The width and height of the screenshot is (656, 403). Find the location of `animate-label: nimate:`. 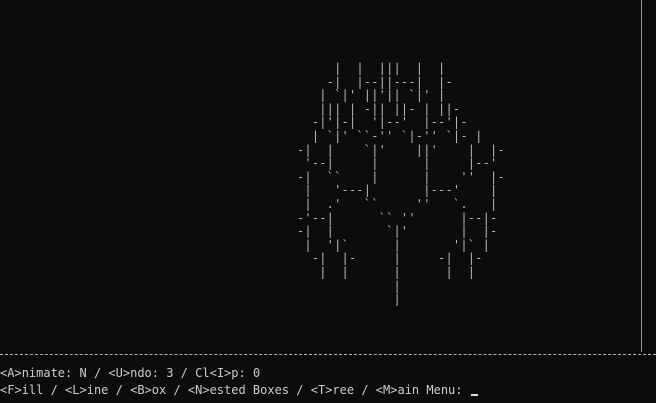

animate-label: nimate: is located at coordinates (50, 373).